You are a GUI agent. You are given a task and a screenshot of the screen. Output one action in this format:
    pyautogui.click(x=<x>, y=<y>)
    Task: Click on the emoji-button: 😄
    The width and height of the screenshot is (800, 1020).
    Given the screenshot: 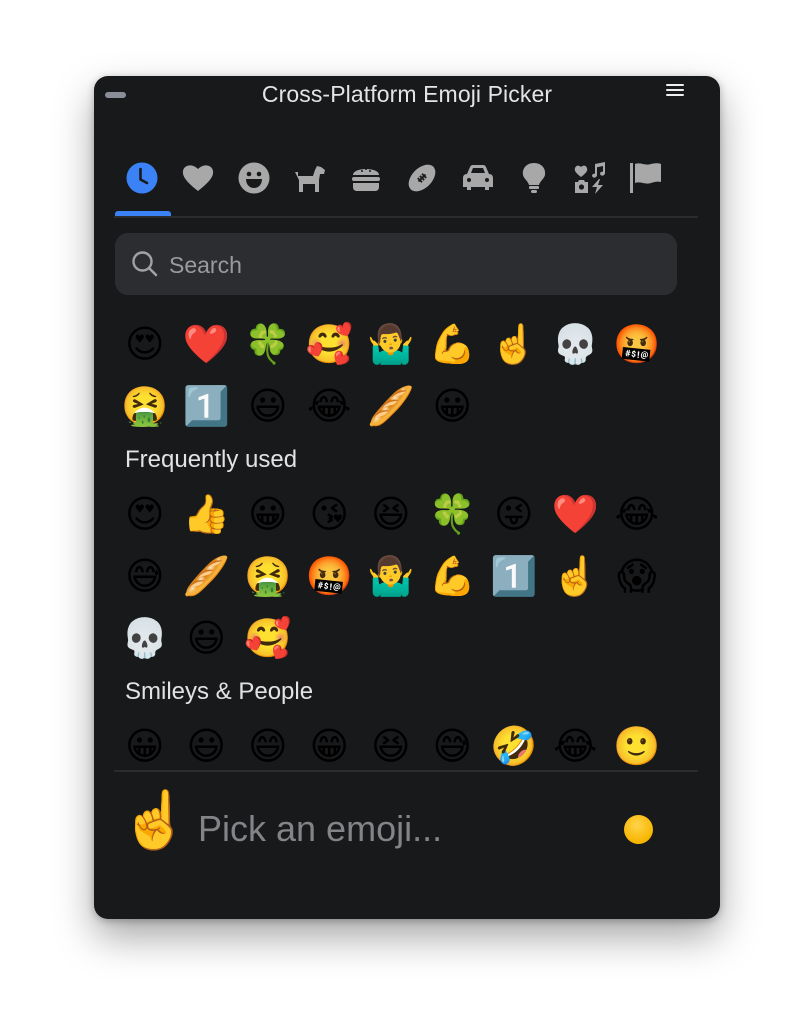 What is the action you would take?
    pyautogui.click(x=268, y=743)
    